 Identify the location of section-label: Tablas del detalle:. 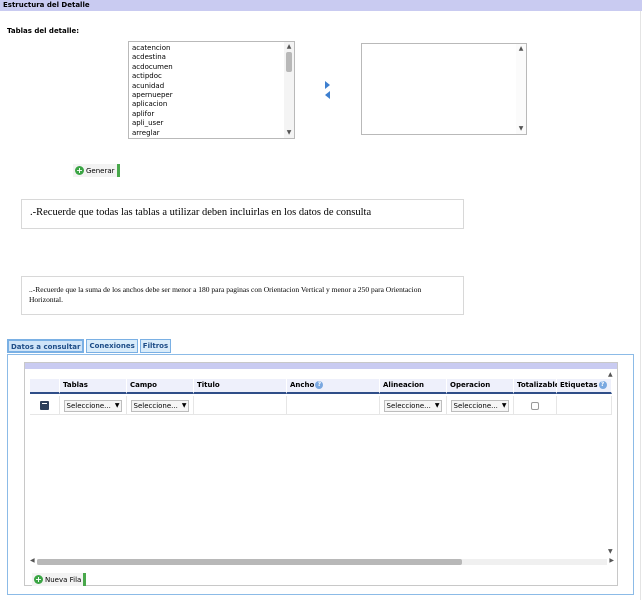
(43, 31).